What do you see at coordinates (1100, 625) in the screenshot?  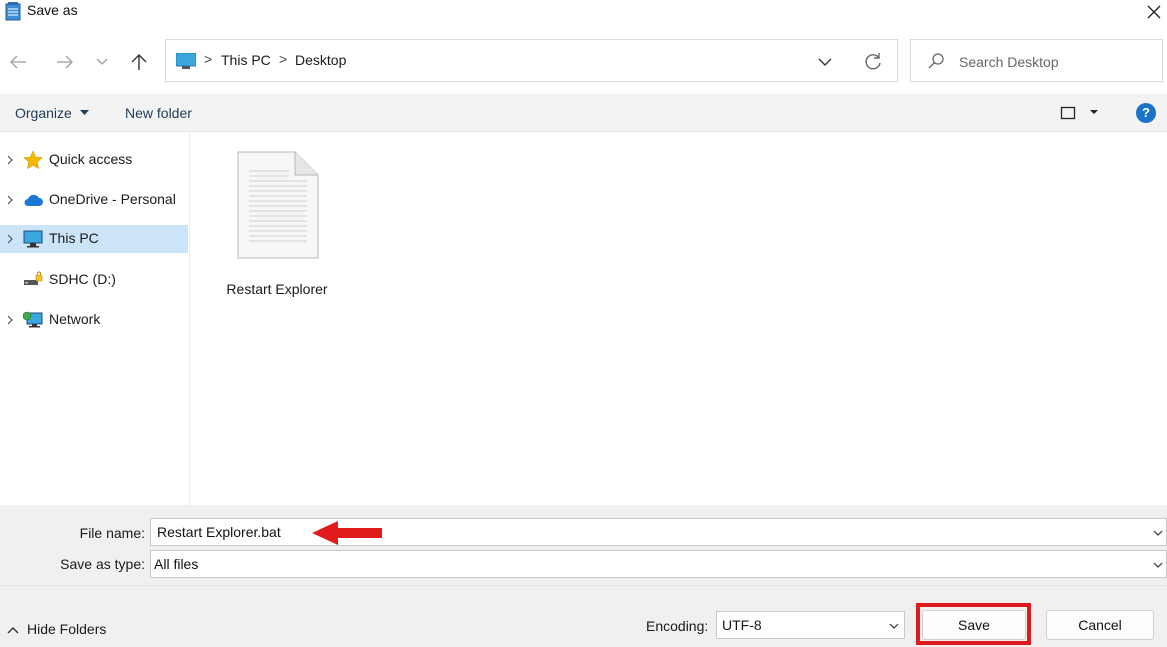 I see `cancel-button: Cancel` at bounding box center [1100, 625].